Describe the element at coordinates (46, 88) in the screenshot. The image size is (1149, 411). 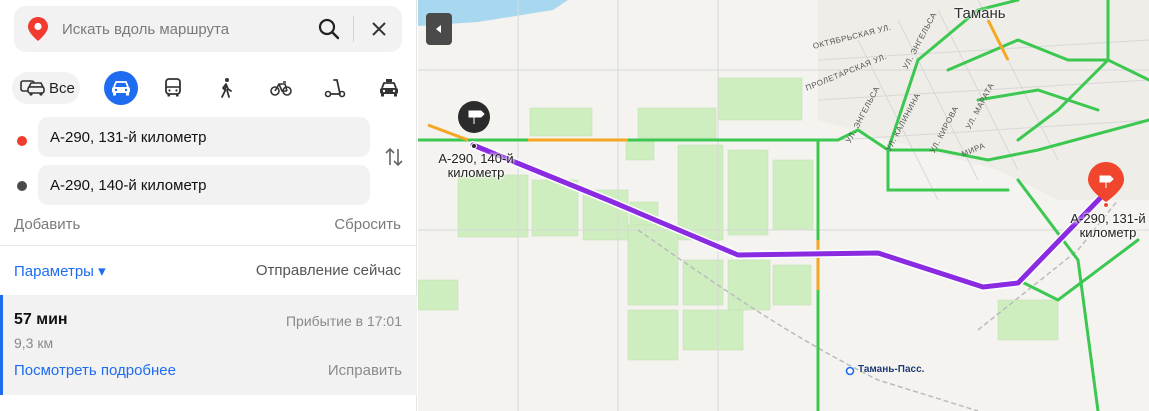
I see `mode-all-button: Все` at that location.